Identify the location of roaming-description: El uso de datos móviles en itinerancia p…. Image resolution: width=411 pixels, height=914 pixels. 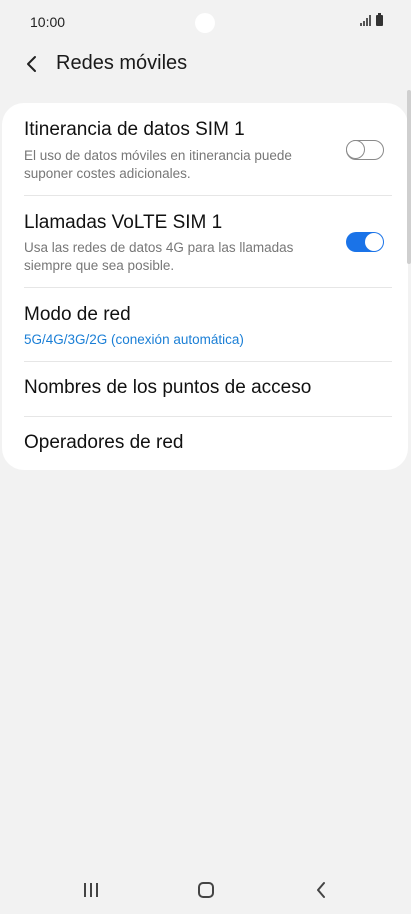
(158, 164).